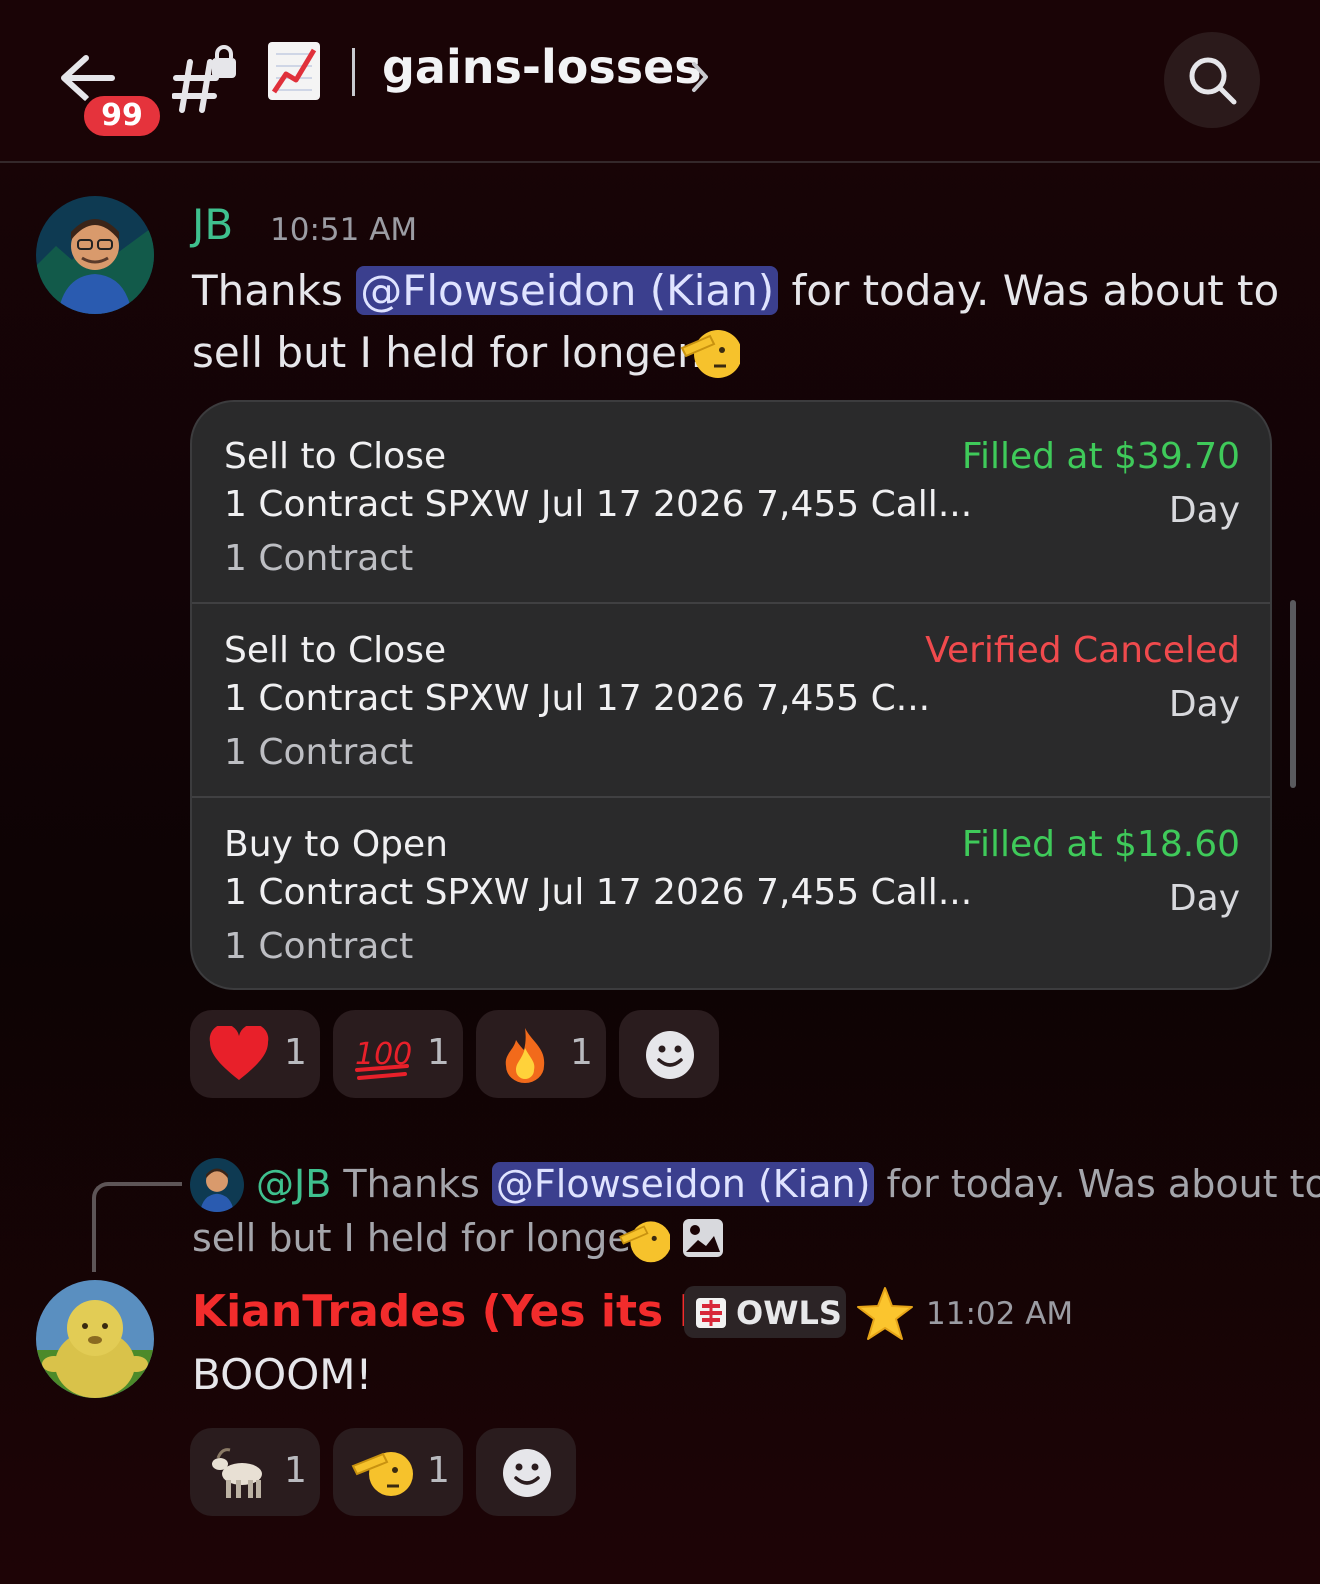 Image resolution: width=1320 pixels, height=1584 pixels. What do you see at coordinates (383, 1058) in the screenshot?
I see `hundred-emoji: 100` at bounding box center [383, 1058].